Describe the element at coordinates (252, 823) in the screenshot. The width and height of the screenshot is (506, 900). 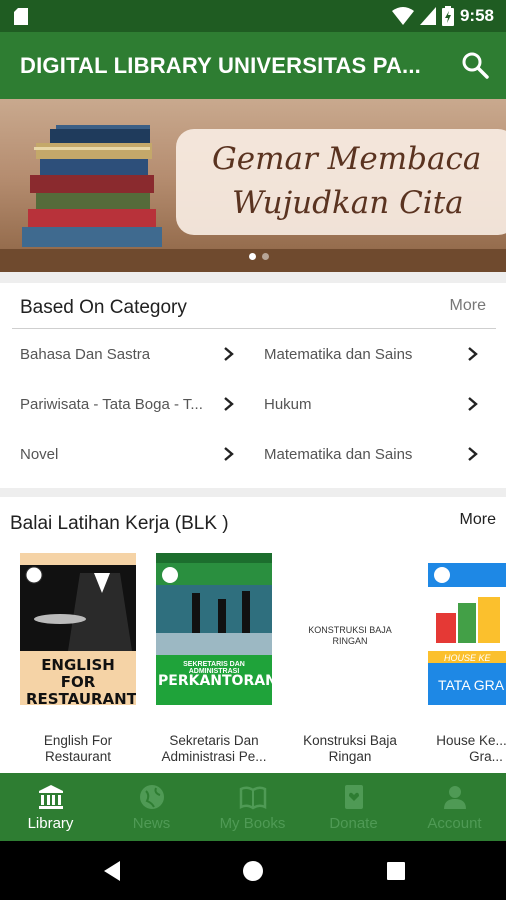
I see `nav-label: My Books` at that location.